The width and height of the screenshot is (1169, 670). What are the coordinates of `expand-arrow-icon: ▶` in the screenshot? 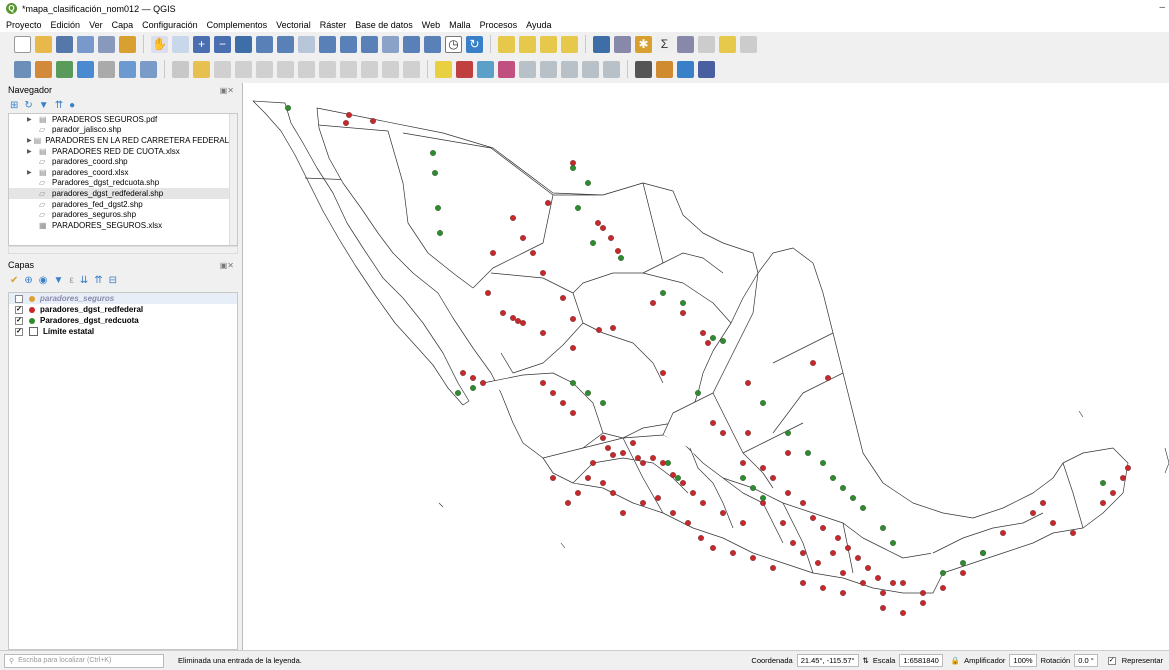 It's located at (29, 140).